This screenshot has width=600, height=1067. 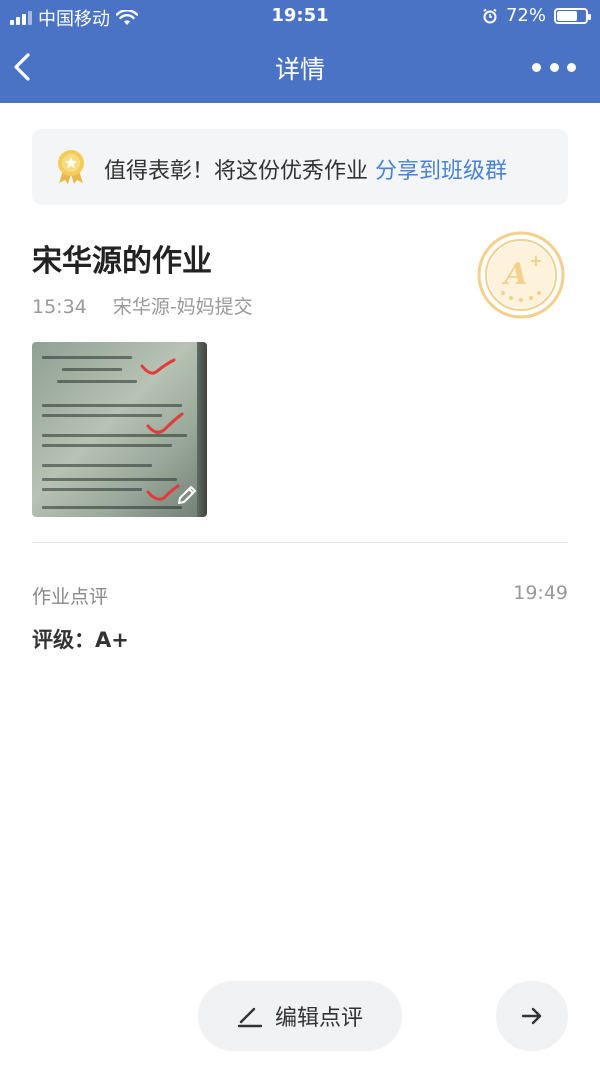 I want to click on grade-text: 评级：A+, so click(x=80, y=640).